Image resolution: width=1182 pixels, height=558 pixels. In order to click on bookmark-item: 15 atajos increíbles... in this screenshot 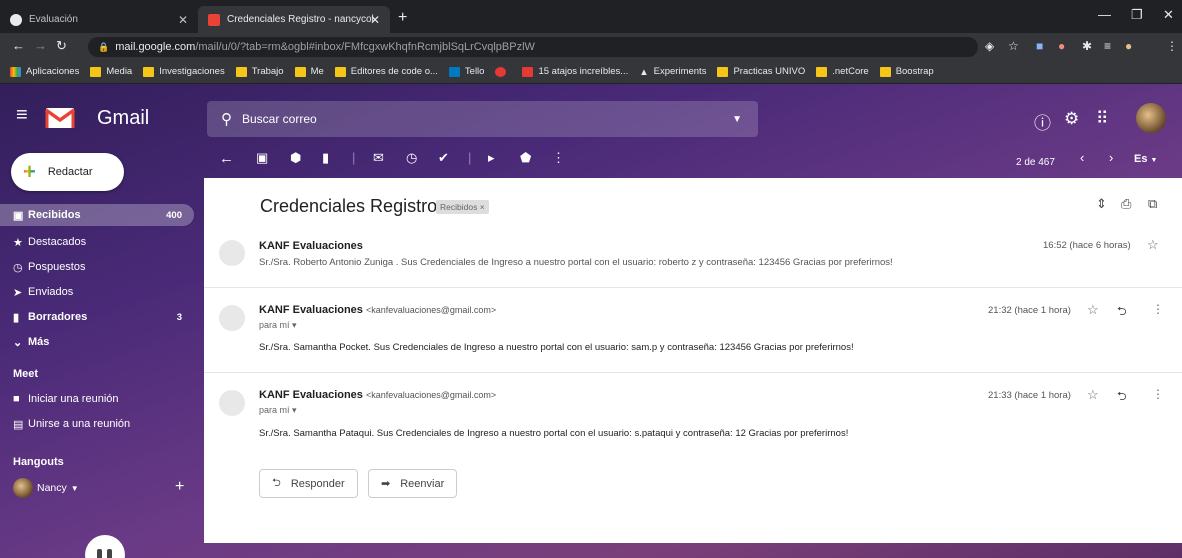, I will do `click(575, 71)`.